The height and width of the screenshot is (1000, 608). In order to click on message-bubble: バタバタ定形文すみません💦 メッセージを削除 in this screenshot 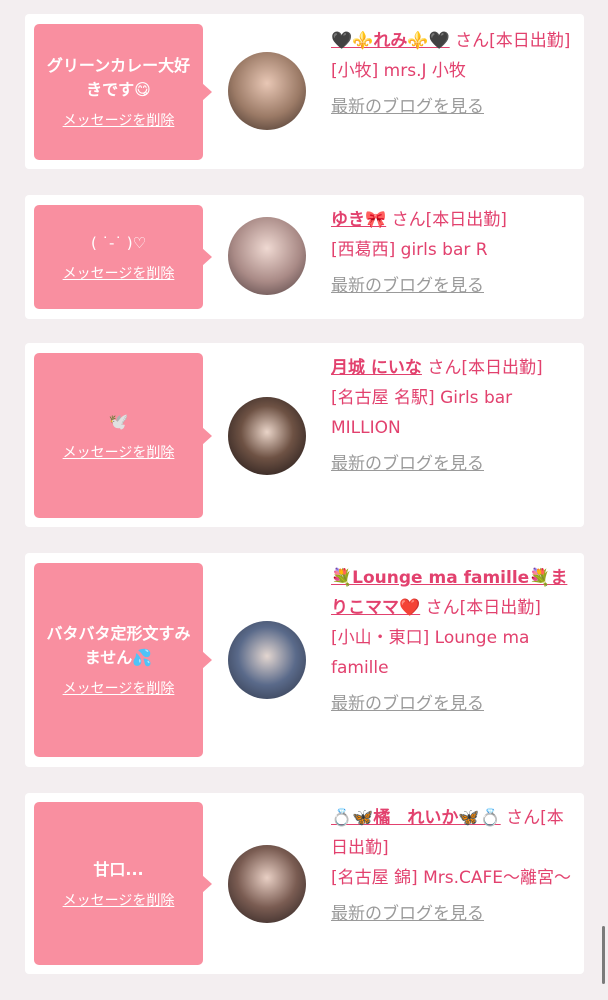, I will do `click(123, 660)`.